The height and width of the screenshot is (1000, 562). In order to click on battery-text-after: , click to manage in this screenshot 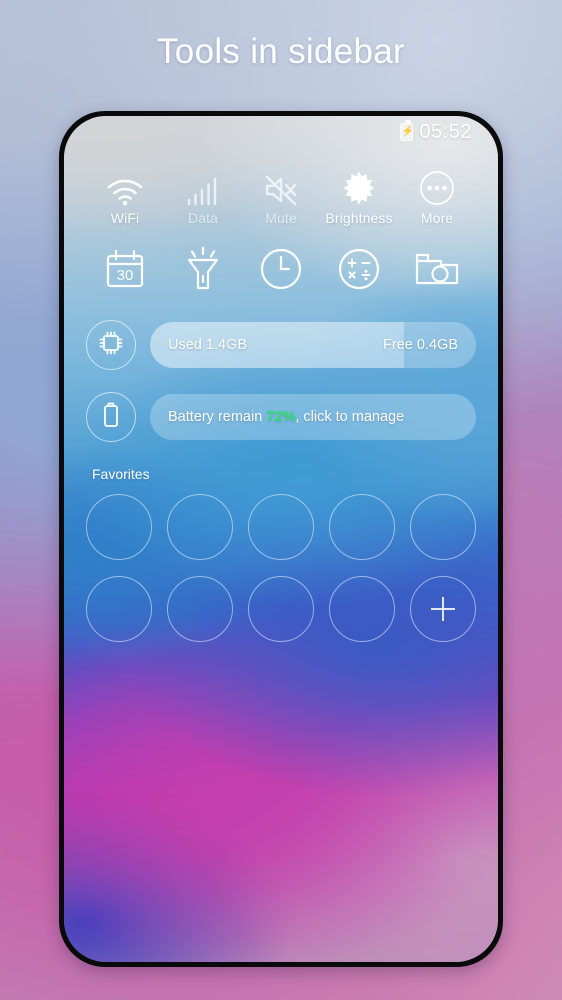, I will do `click(350, 417)`.